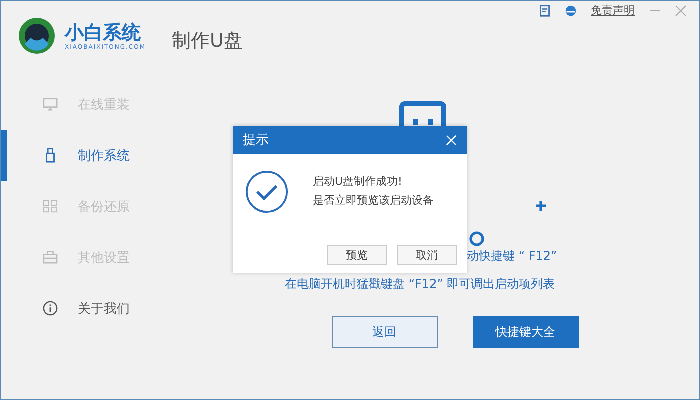  What do you see at coordinates (256, 140) in the screenshot?
I see `dialog-title: 提示` at bounding box center [256, 140].